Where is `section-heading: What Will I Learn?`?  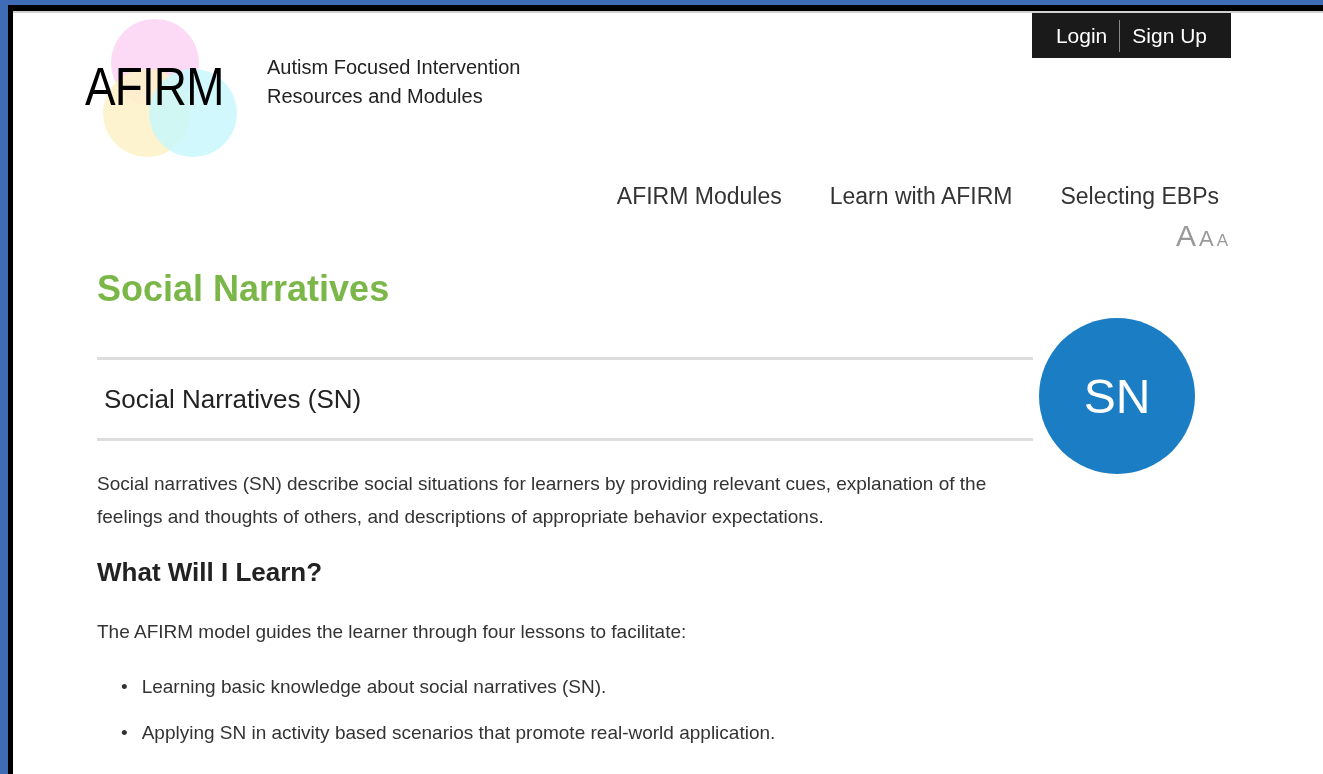
section-heading: What Will I Learn? is located at coordinates (210, 572).